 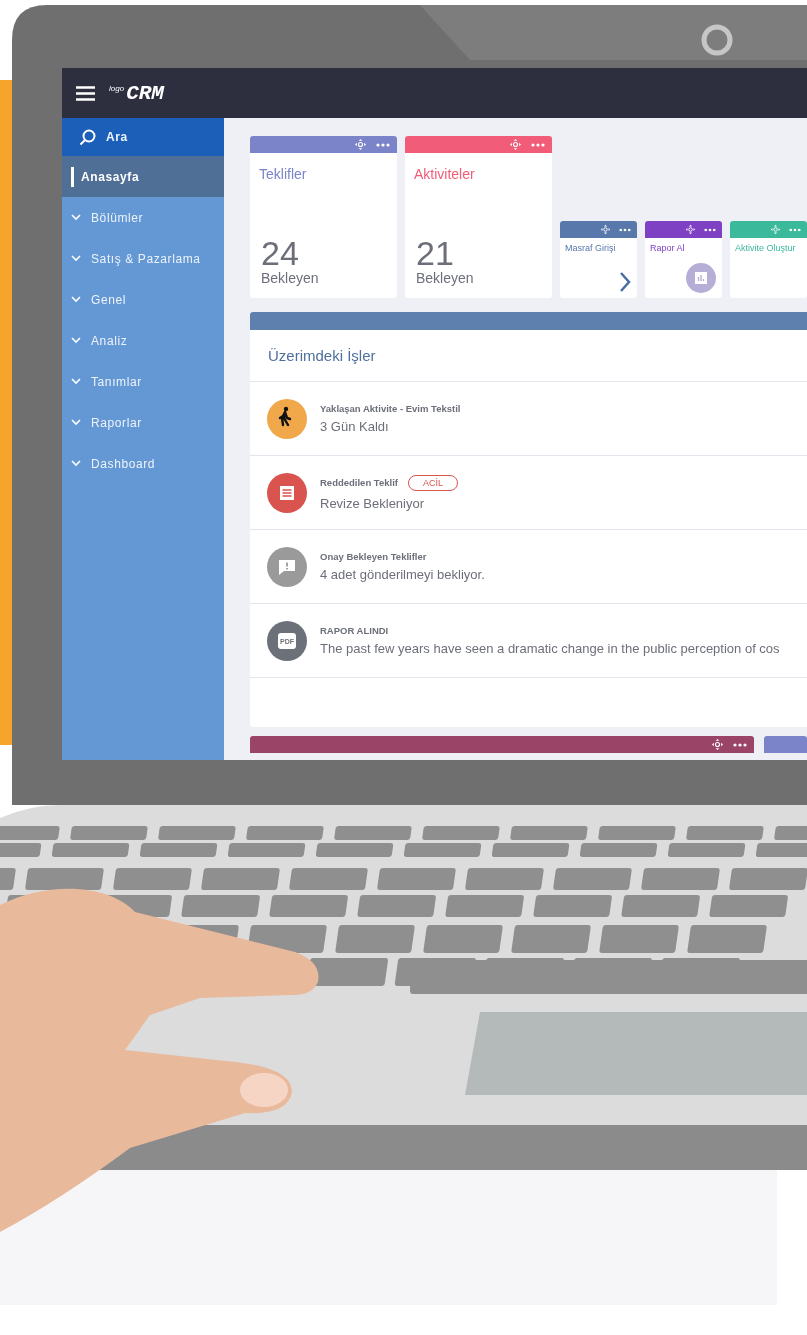 What do you see at coordinates (87, 137) in the screenshot?
I see `search-icon` at bounding box center [87, 137].